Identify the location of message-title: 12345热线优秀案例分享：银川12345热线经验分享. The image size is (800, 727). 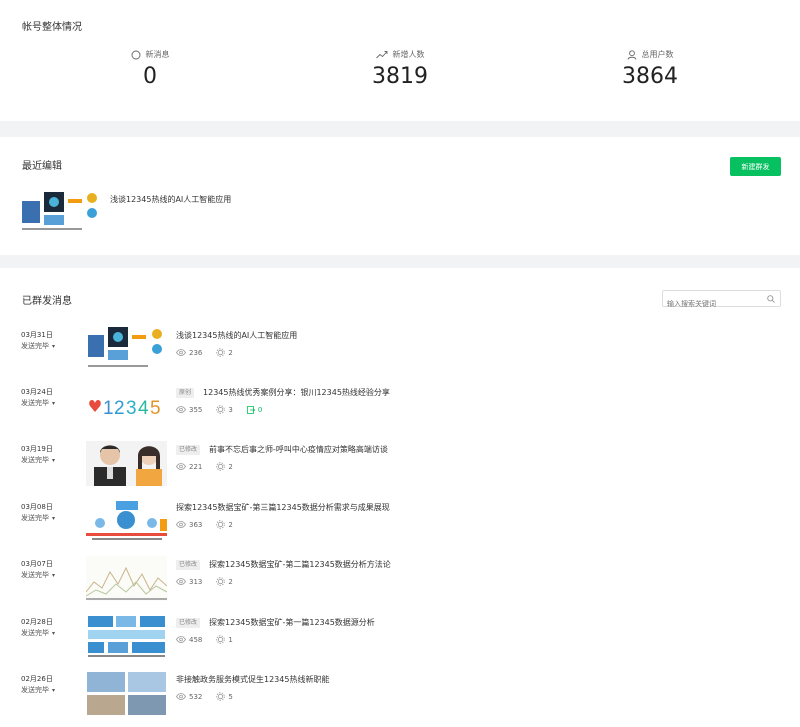
(296, 392).